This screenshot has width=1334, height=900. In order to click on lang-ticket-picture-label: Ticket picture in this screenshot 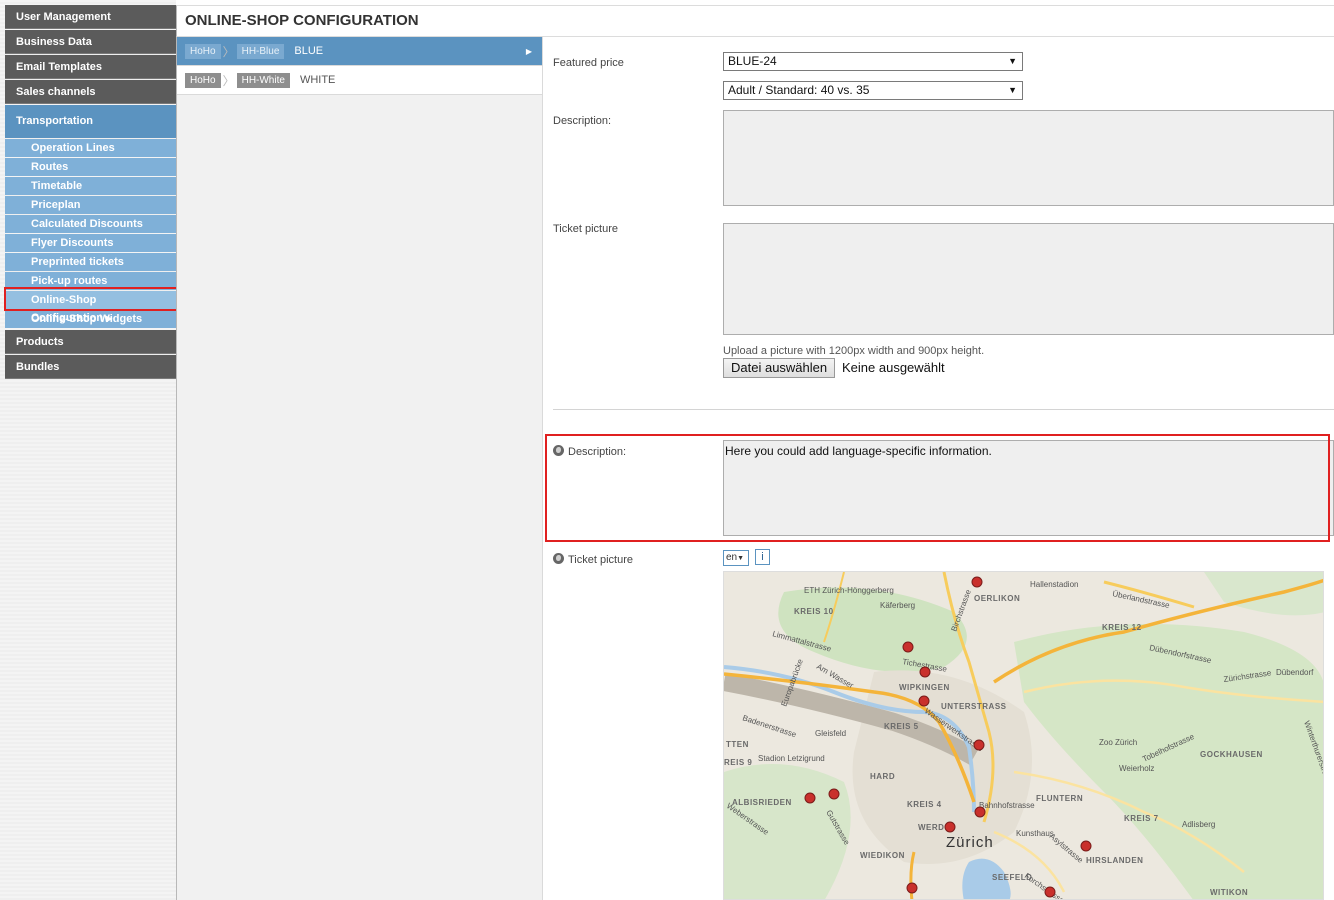, I will do `click(593, 559)`.